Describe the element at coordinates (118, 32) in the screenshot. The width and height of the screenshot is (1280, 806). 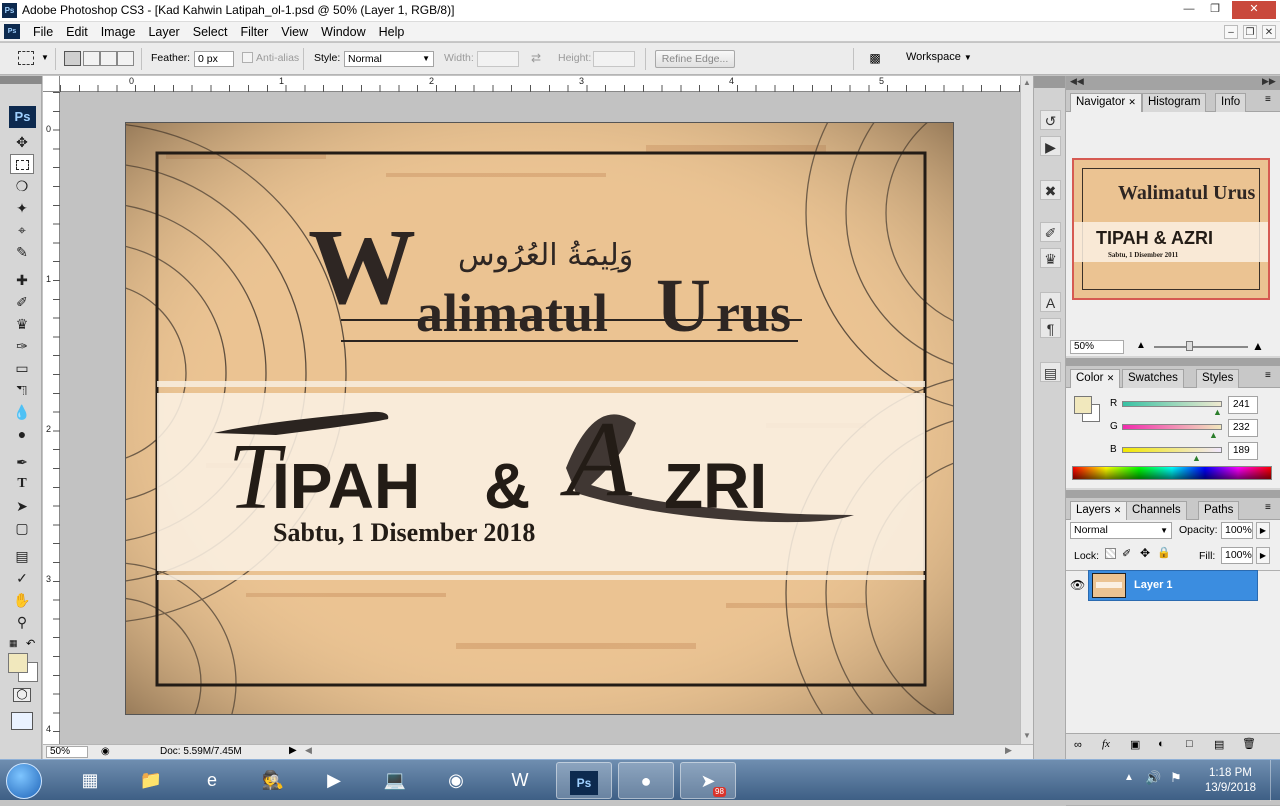
I see `menu-image: Image` at that location.